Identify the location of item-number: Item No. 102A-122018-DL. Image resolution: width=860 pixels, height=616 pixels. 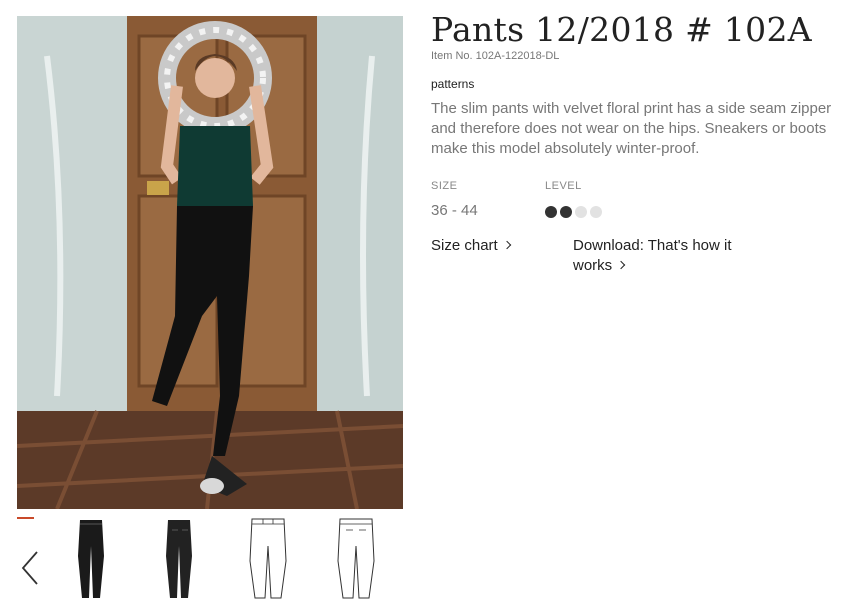
(495, 56).